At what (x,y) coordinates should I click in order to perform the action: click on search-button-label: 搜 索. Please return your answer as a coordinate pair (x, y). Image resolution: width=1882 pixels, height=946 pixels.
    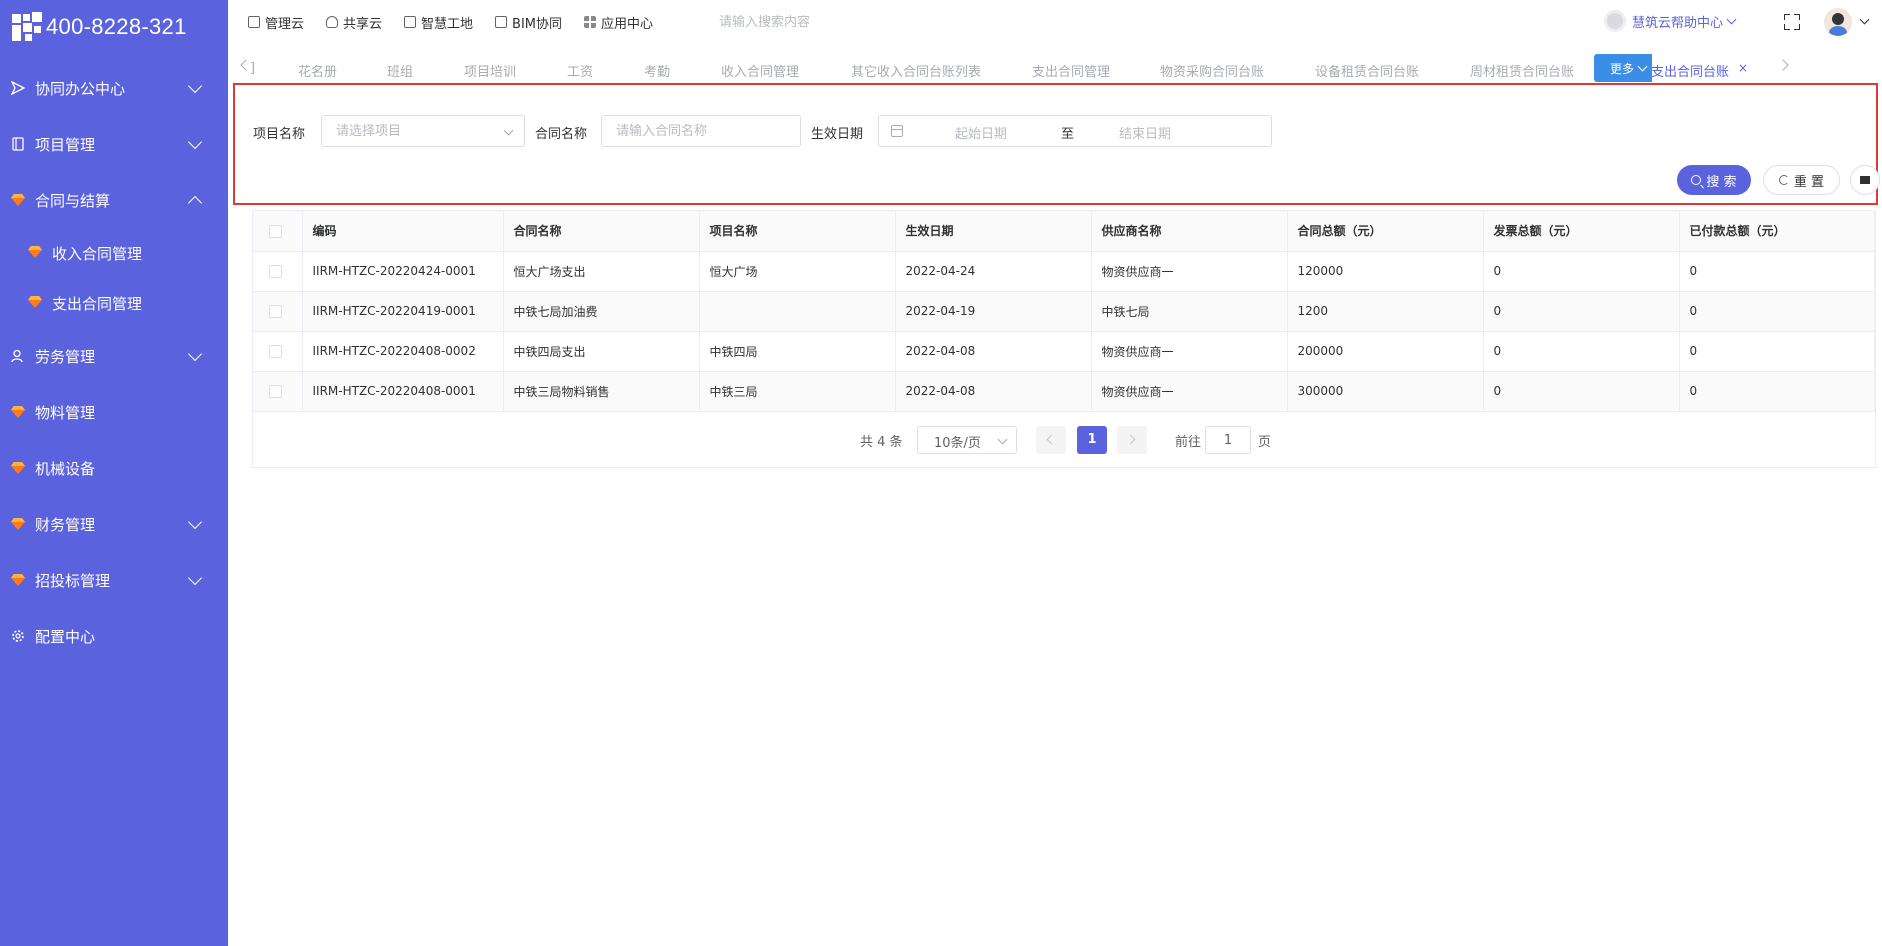
    Looking at the image, I should click on (1721, 182).